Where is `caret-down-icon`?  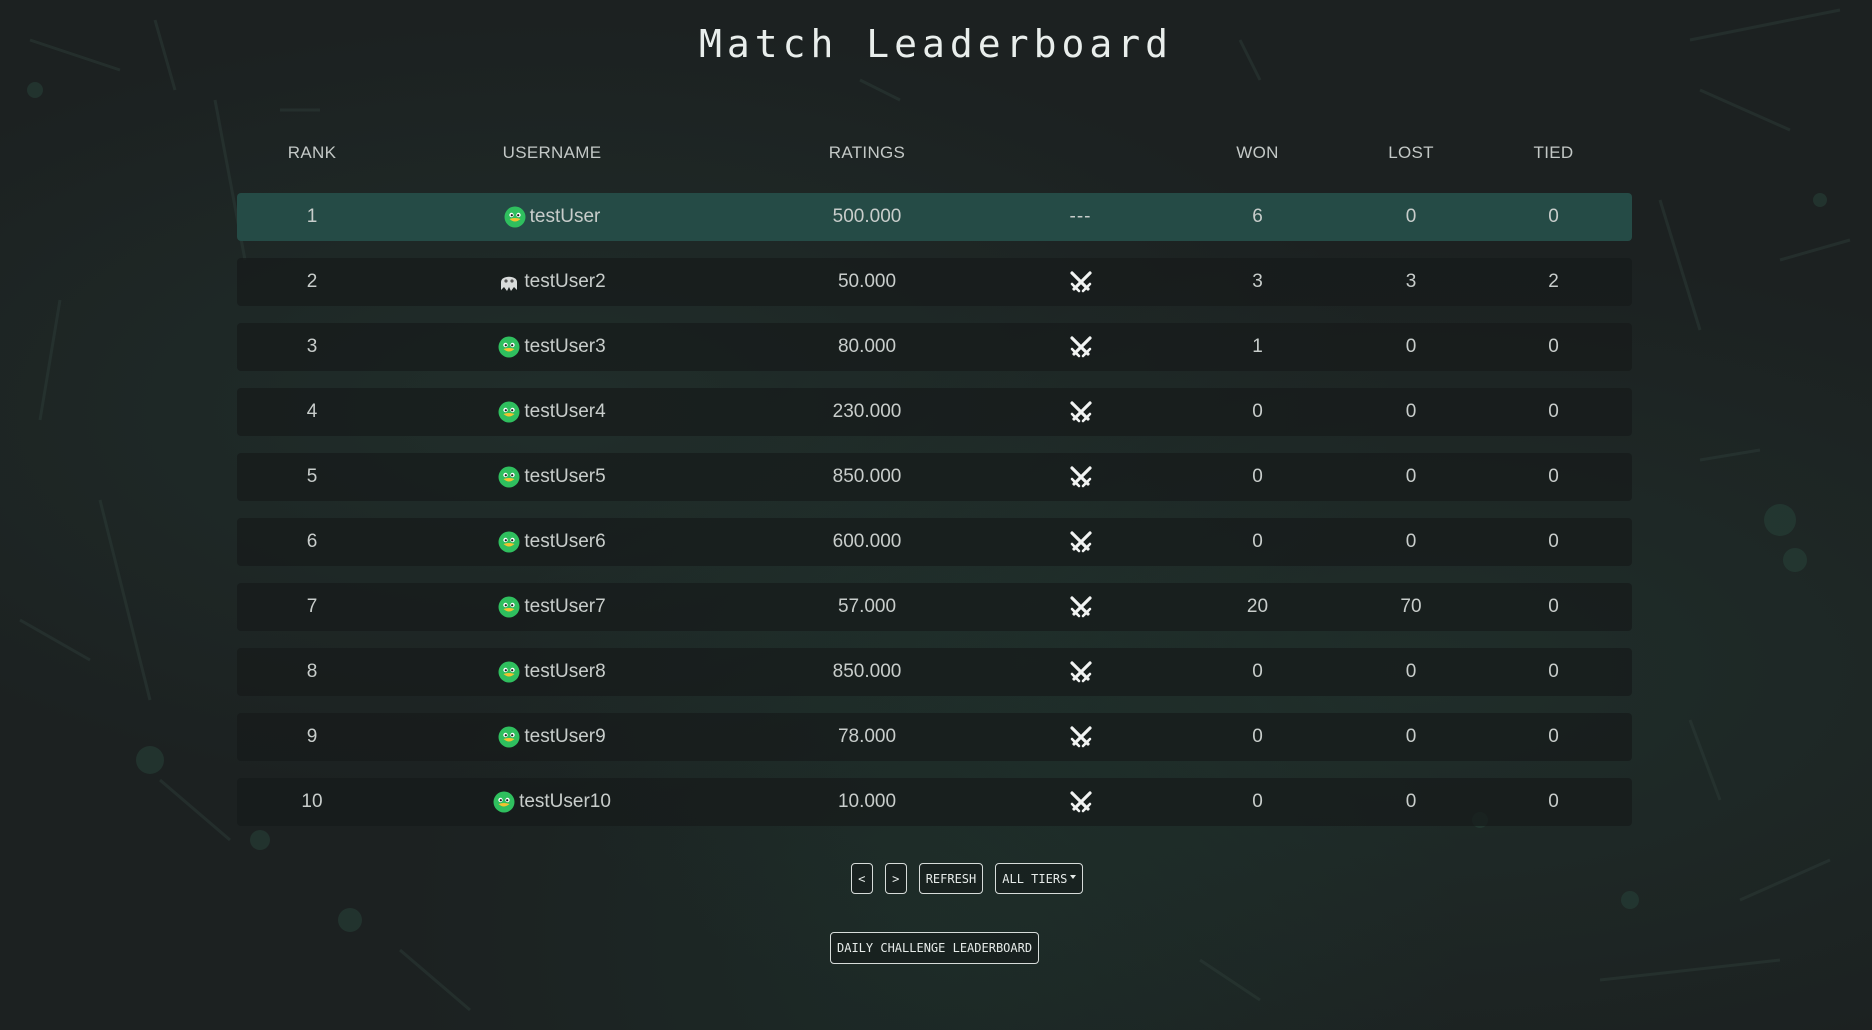
caret-down-icon is located at coordinates (1073, 877).